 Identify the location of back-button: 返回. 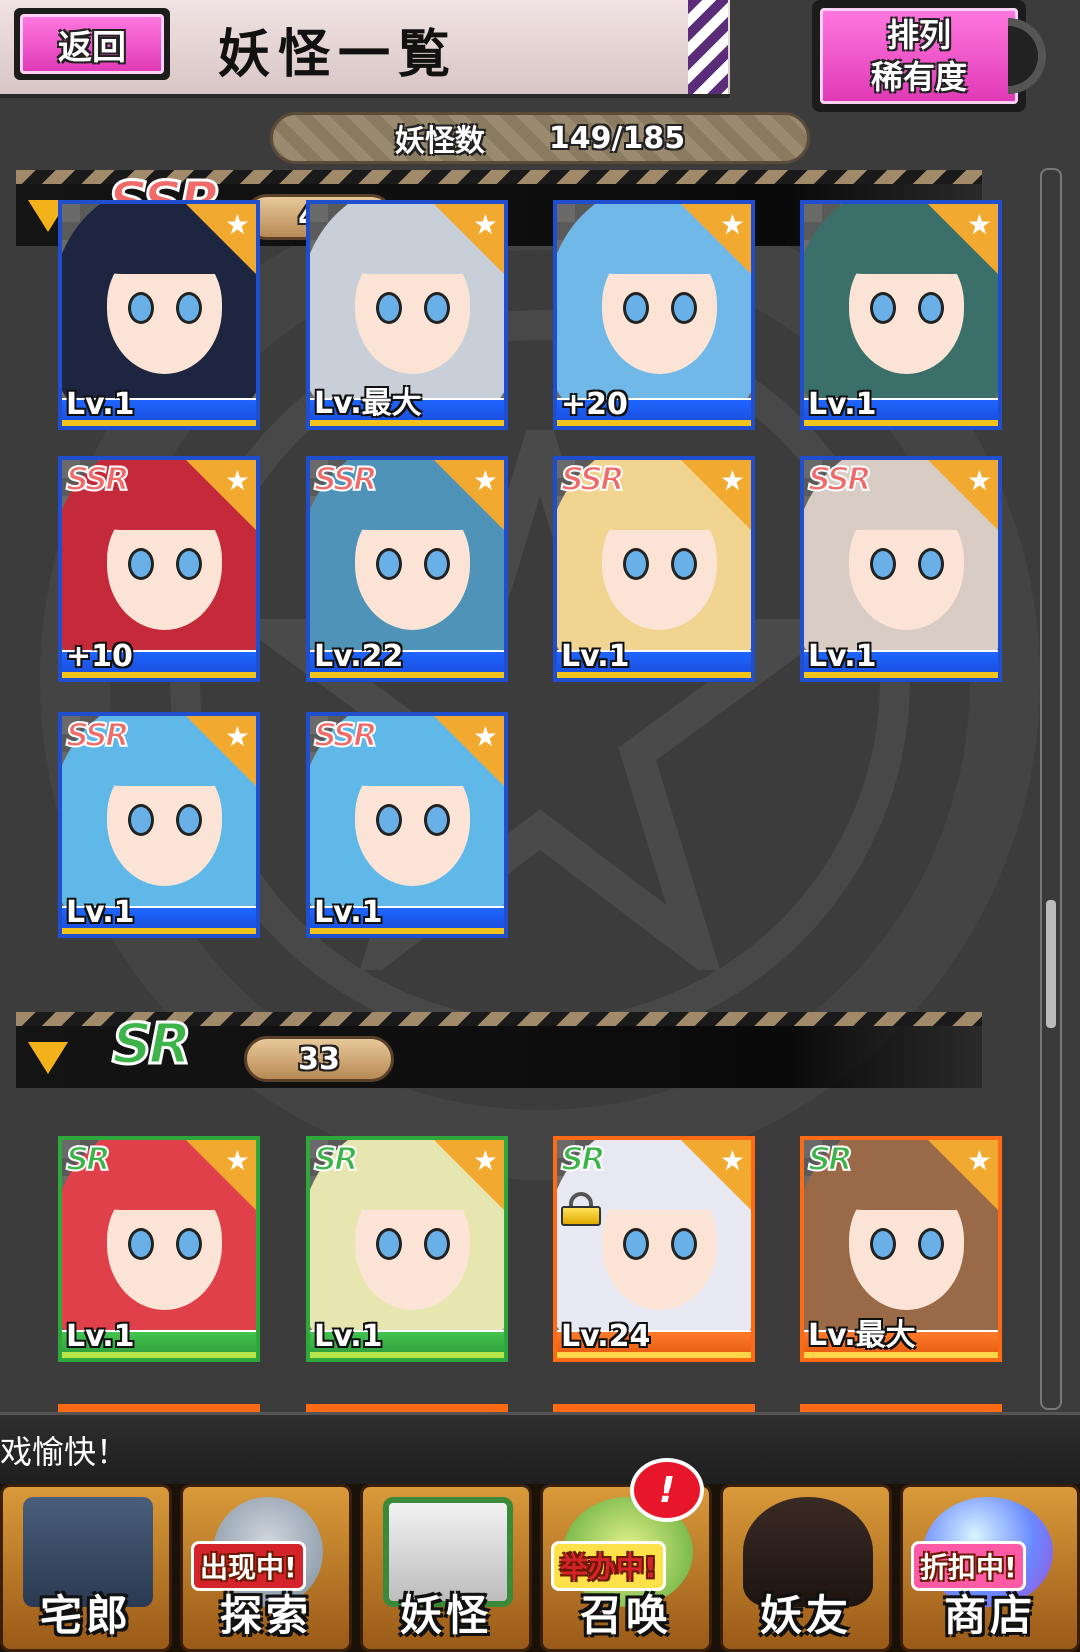
(92, 44).